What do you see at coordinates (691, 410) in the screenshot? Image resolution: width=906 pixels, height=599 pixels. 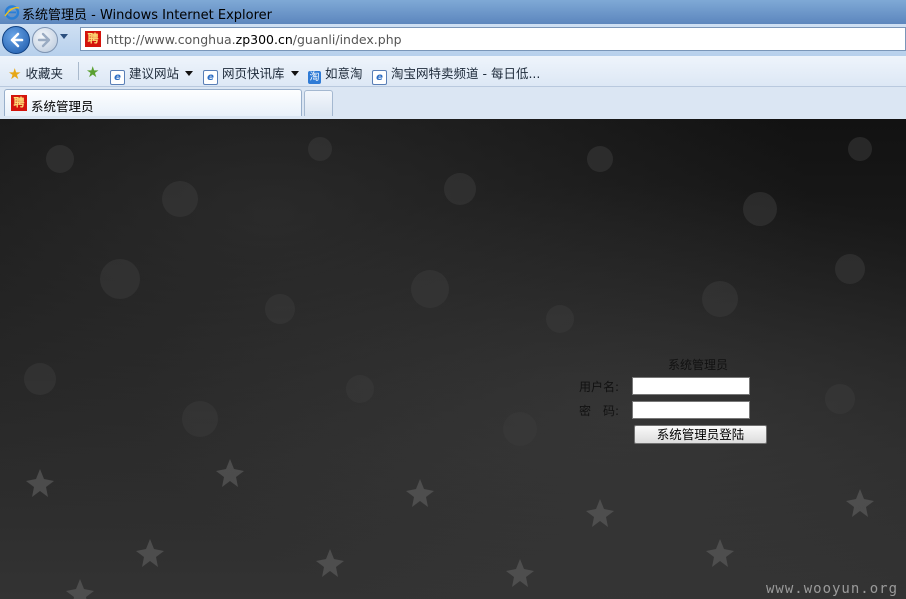 I see `password-input` at bounding box center [691, 410].